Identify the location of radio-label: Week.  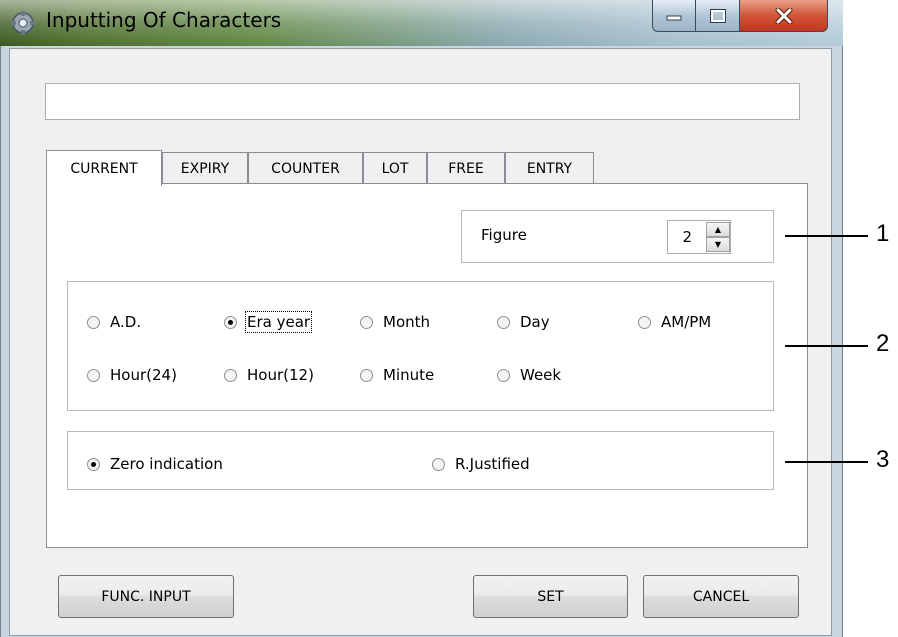
(541, 375).